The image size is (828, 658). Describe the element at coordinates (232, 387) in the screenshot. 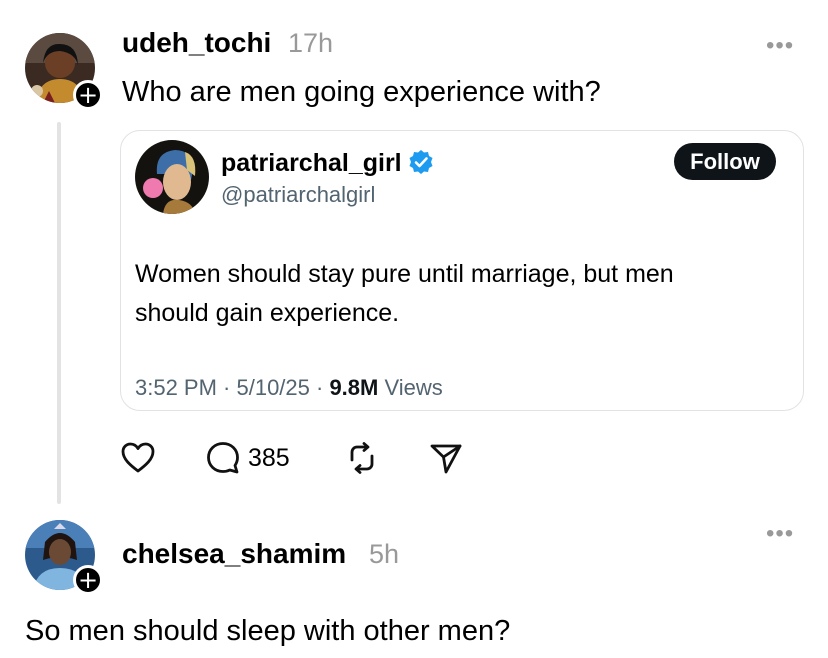

I see `quoted-timestamp: 3:52 PM · 5/10/25 ·` at that location.